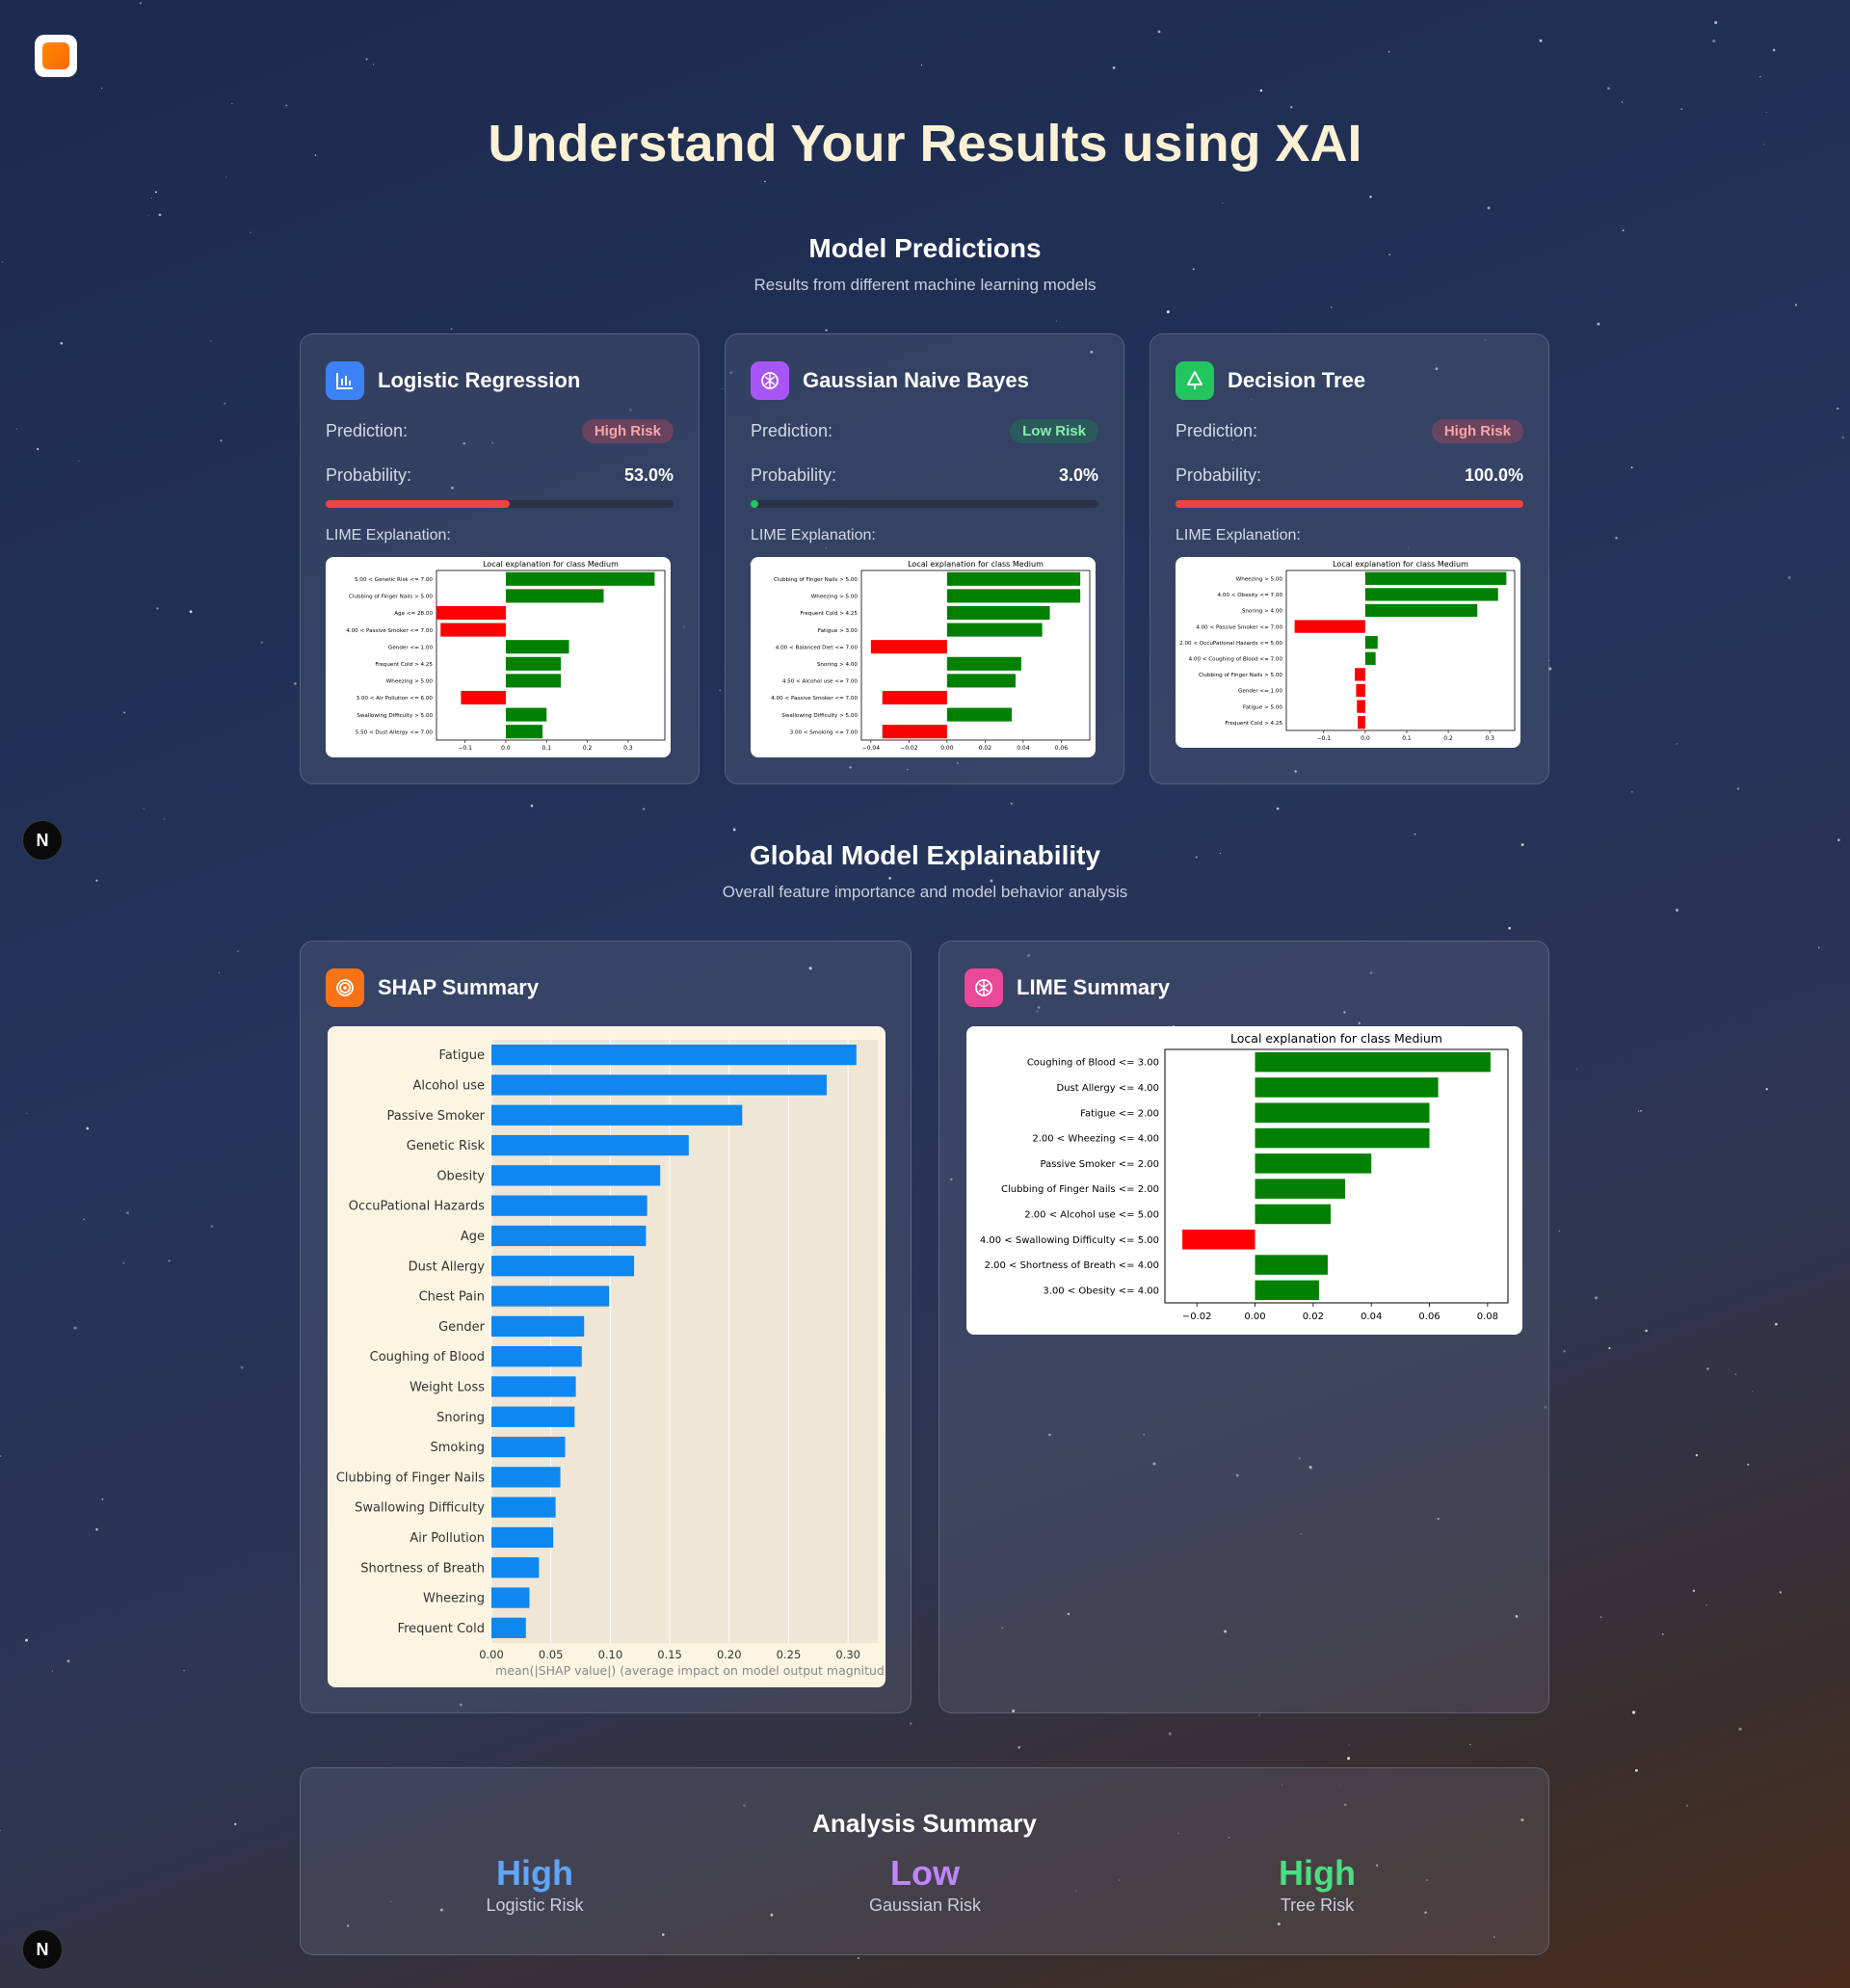 This screenshot has height=1988, width=1850. I want to click on tick-label: 0.0, so click(506, 748).